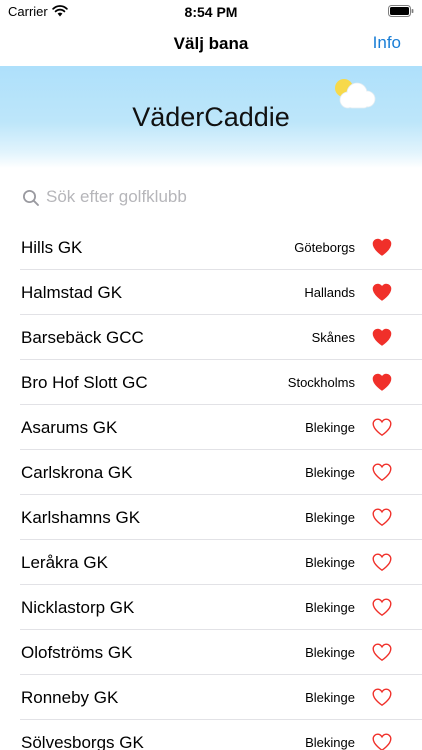 This screenshot has height=750, width=422. What do you see at coordinates (72, 292) in the screenshot?
I see `club-name: Halmstad GK` at bounding box center [72, 292].